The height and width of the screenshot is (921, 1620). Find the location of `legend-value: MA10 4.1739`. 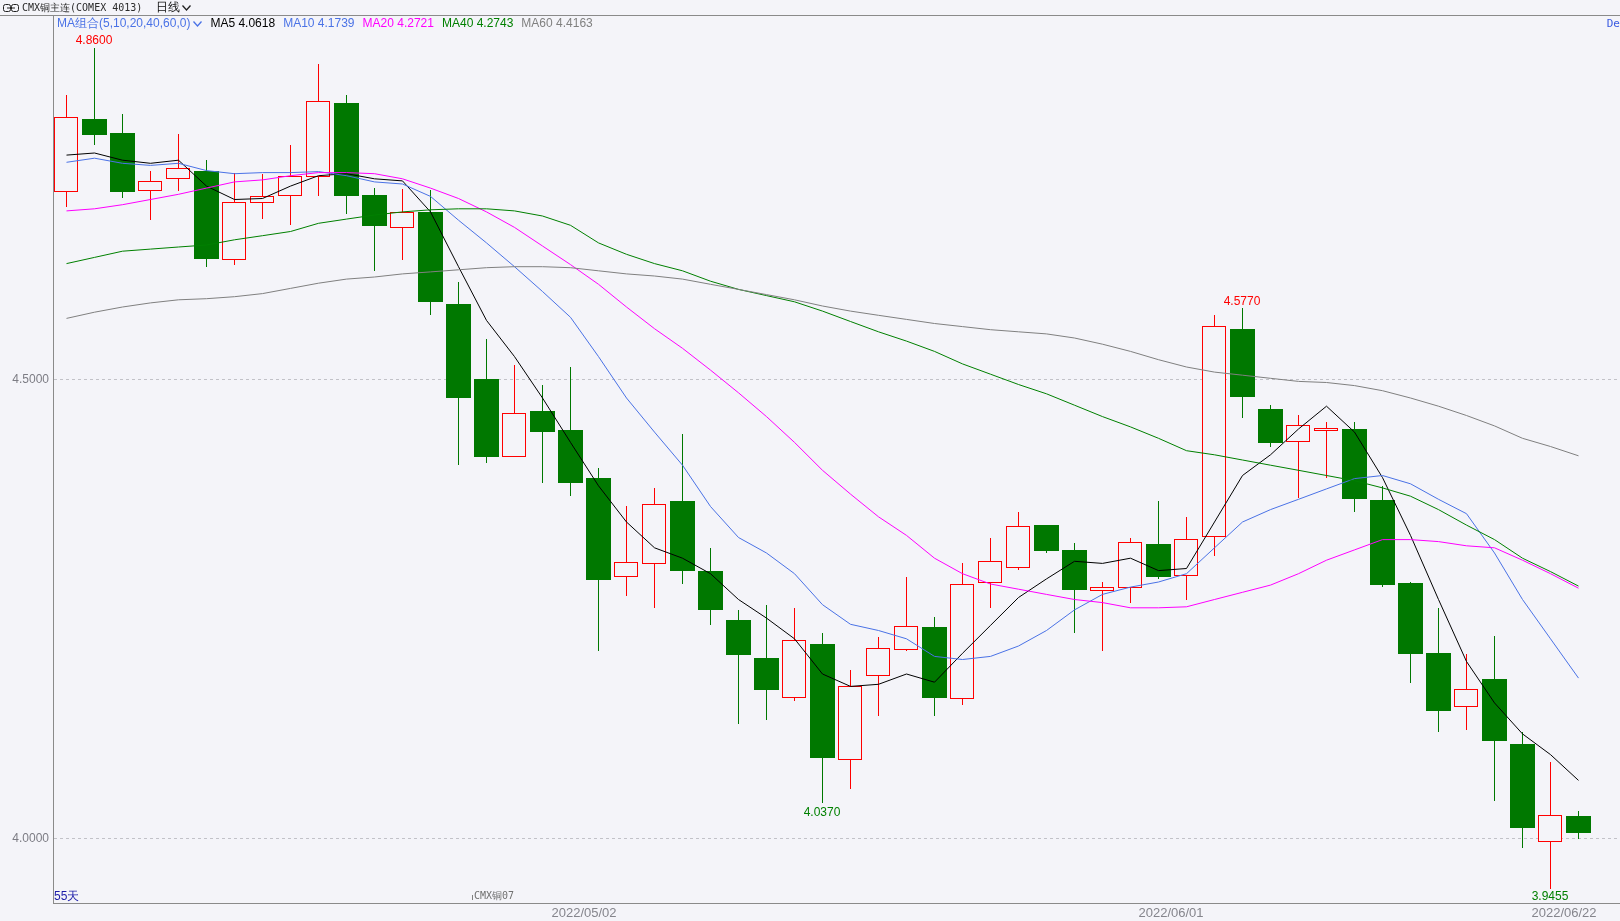

legend-value: MA10 4.1739 is located at coordinates (319, 23).